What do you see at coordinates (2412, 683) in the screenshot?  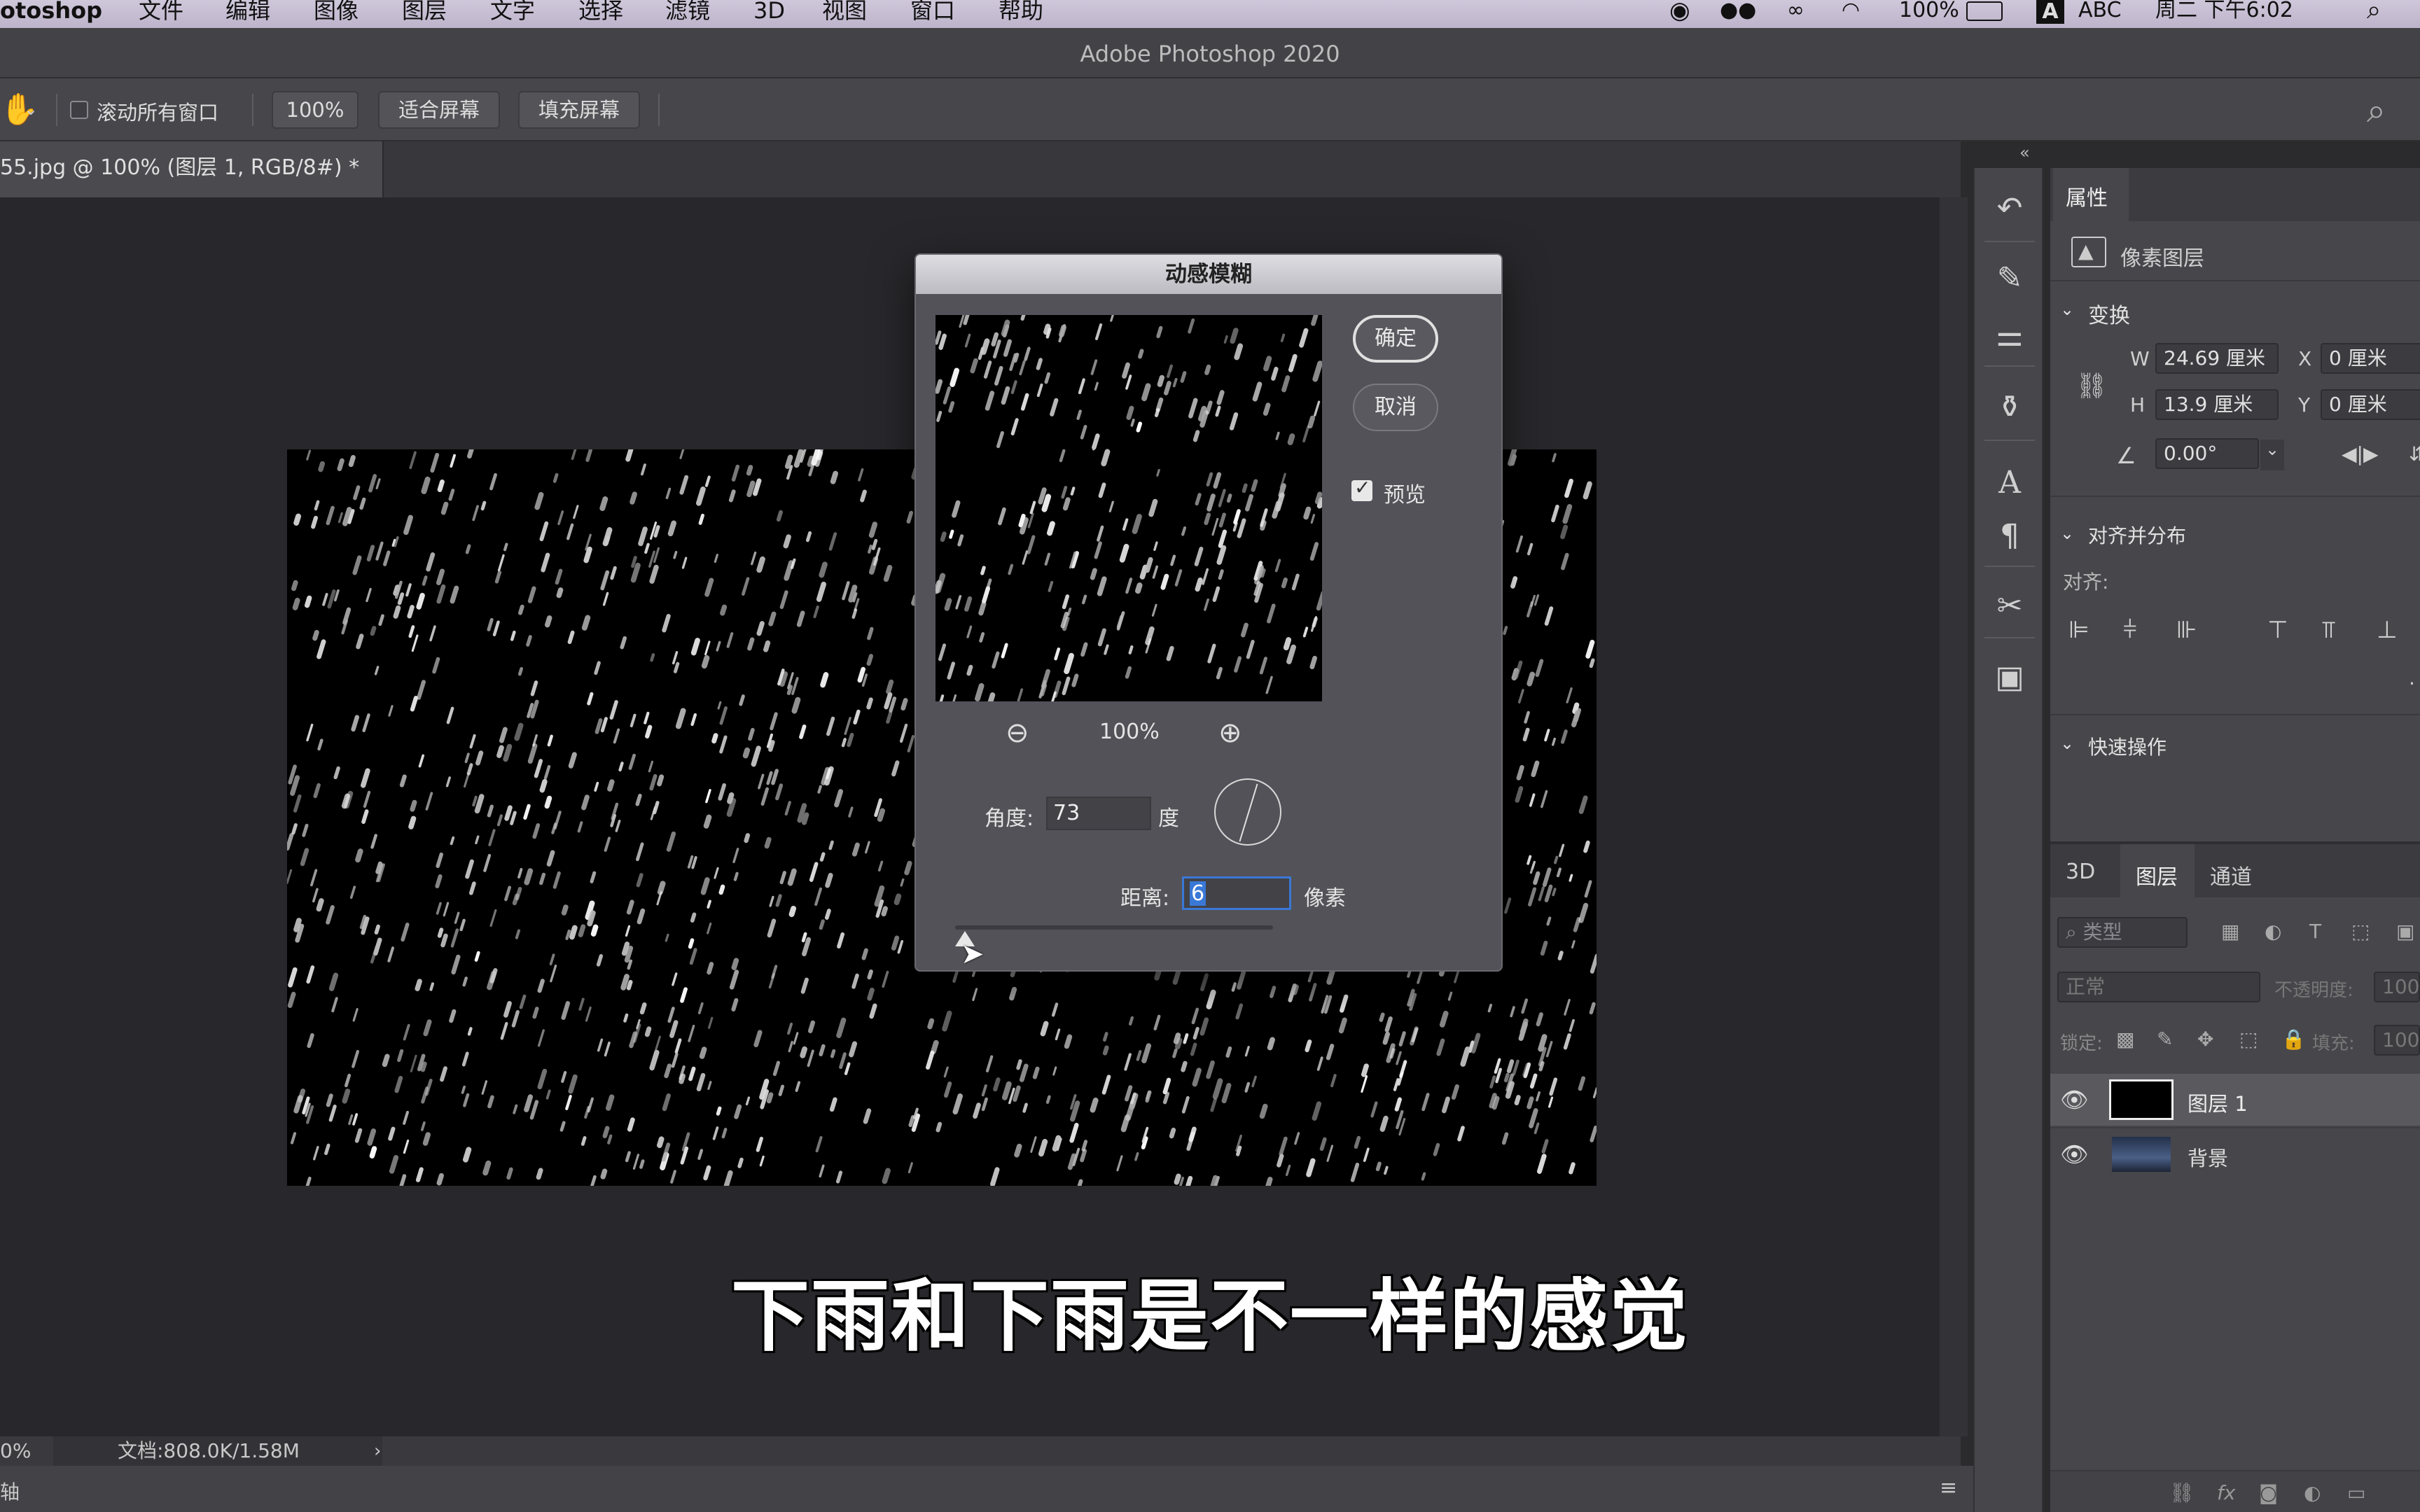 I see `more-options-icon: ·` at bounding box center [2412, 683].